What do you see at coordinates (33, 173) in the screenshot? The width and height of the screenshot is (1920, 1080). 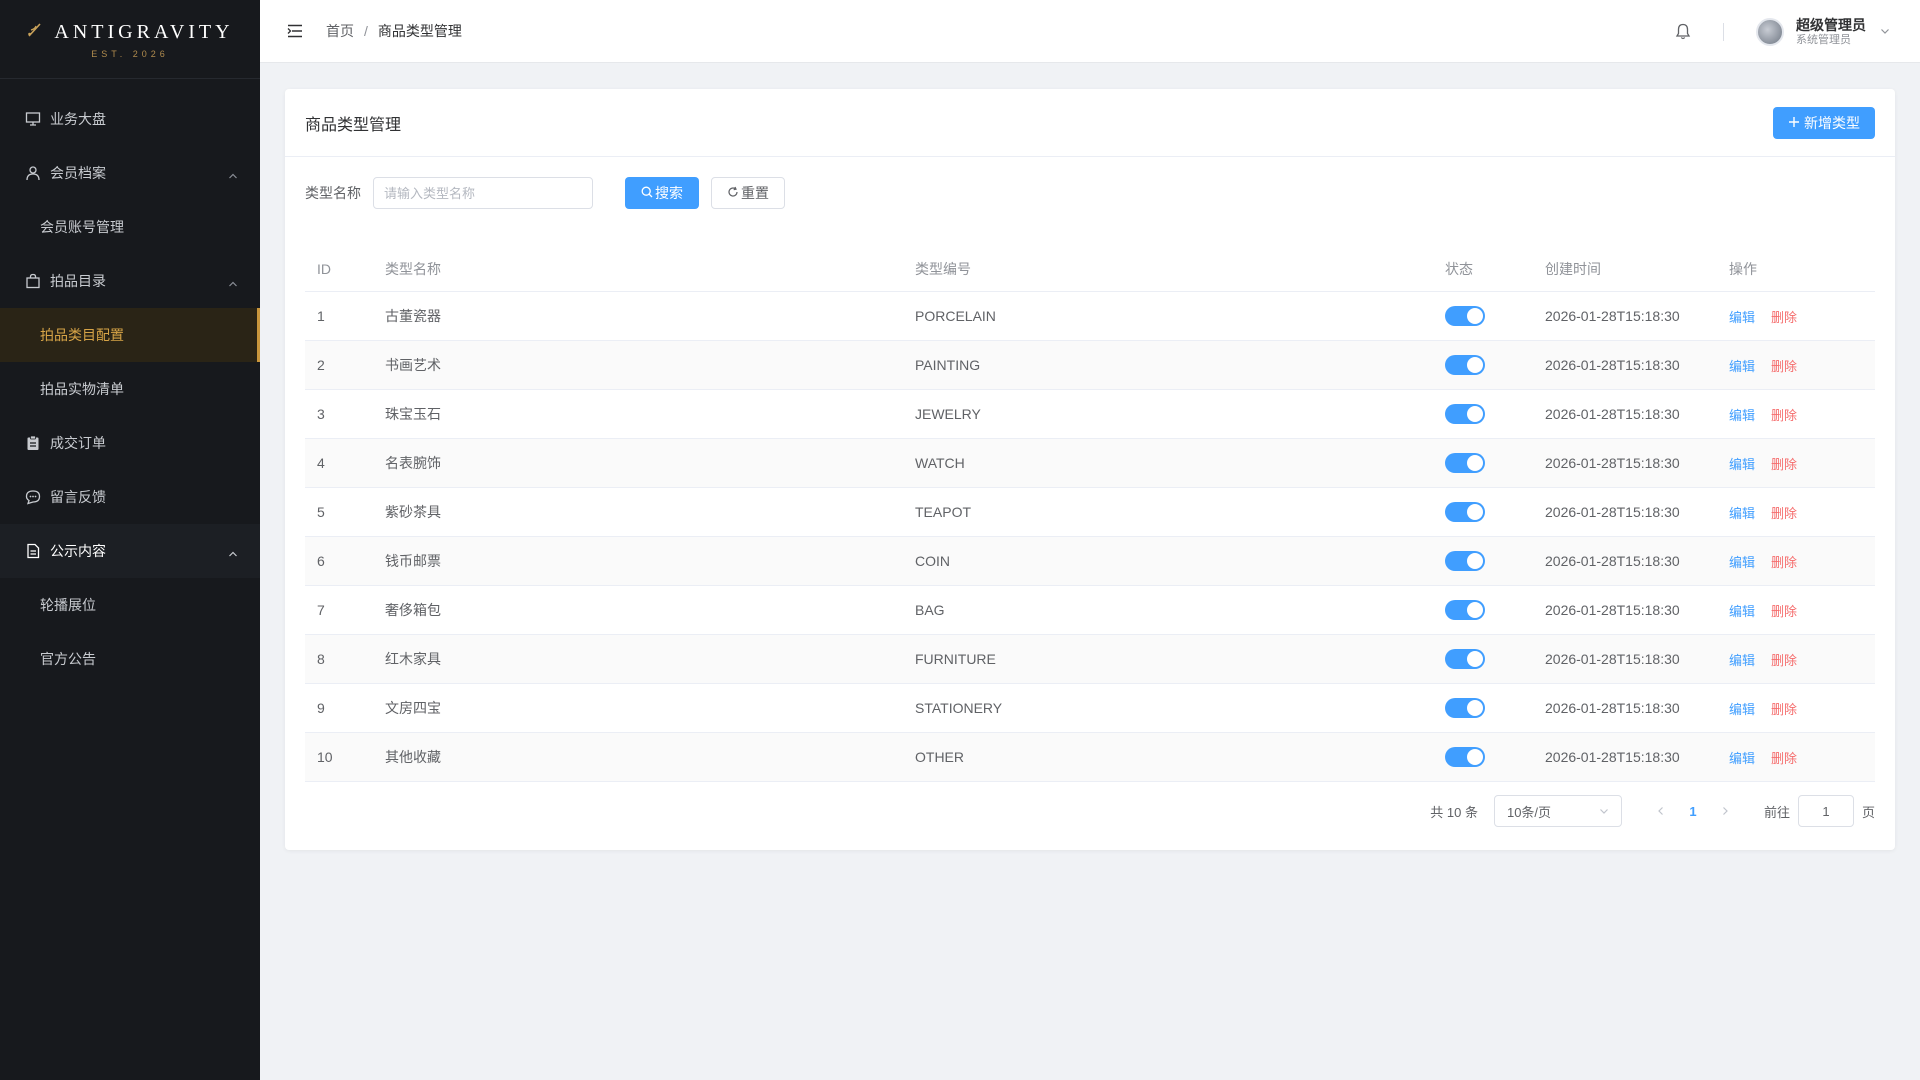 I see `user-icon` at bounding box center [33, 173].